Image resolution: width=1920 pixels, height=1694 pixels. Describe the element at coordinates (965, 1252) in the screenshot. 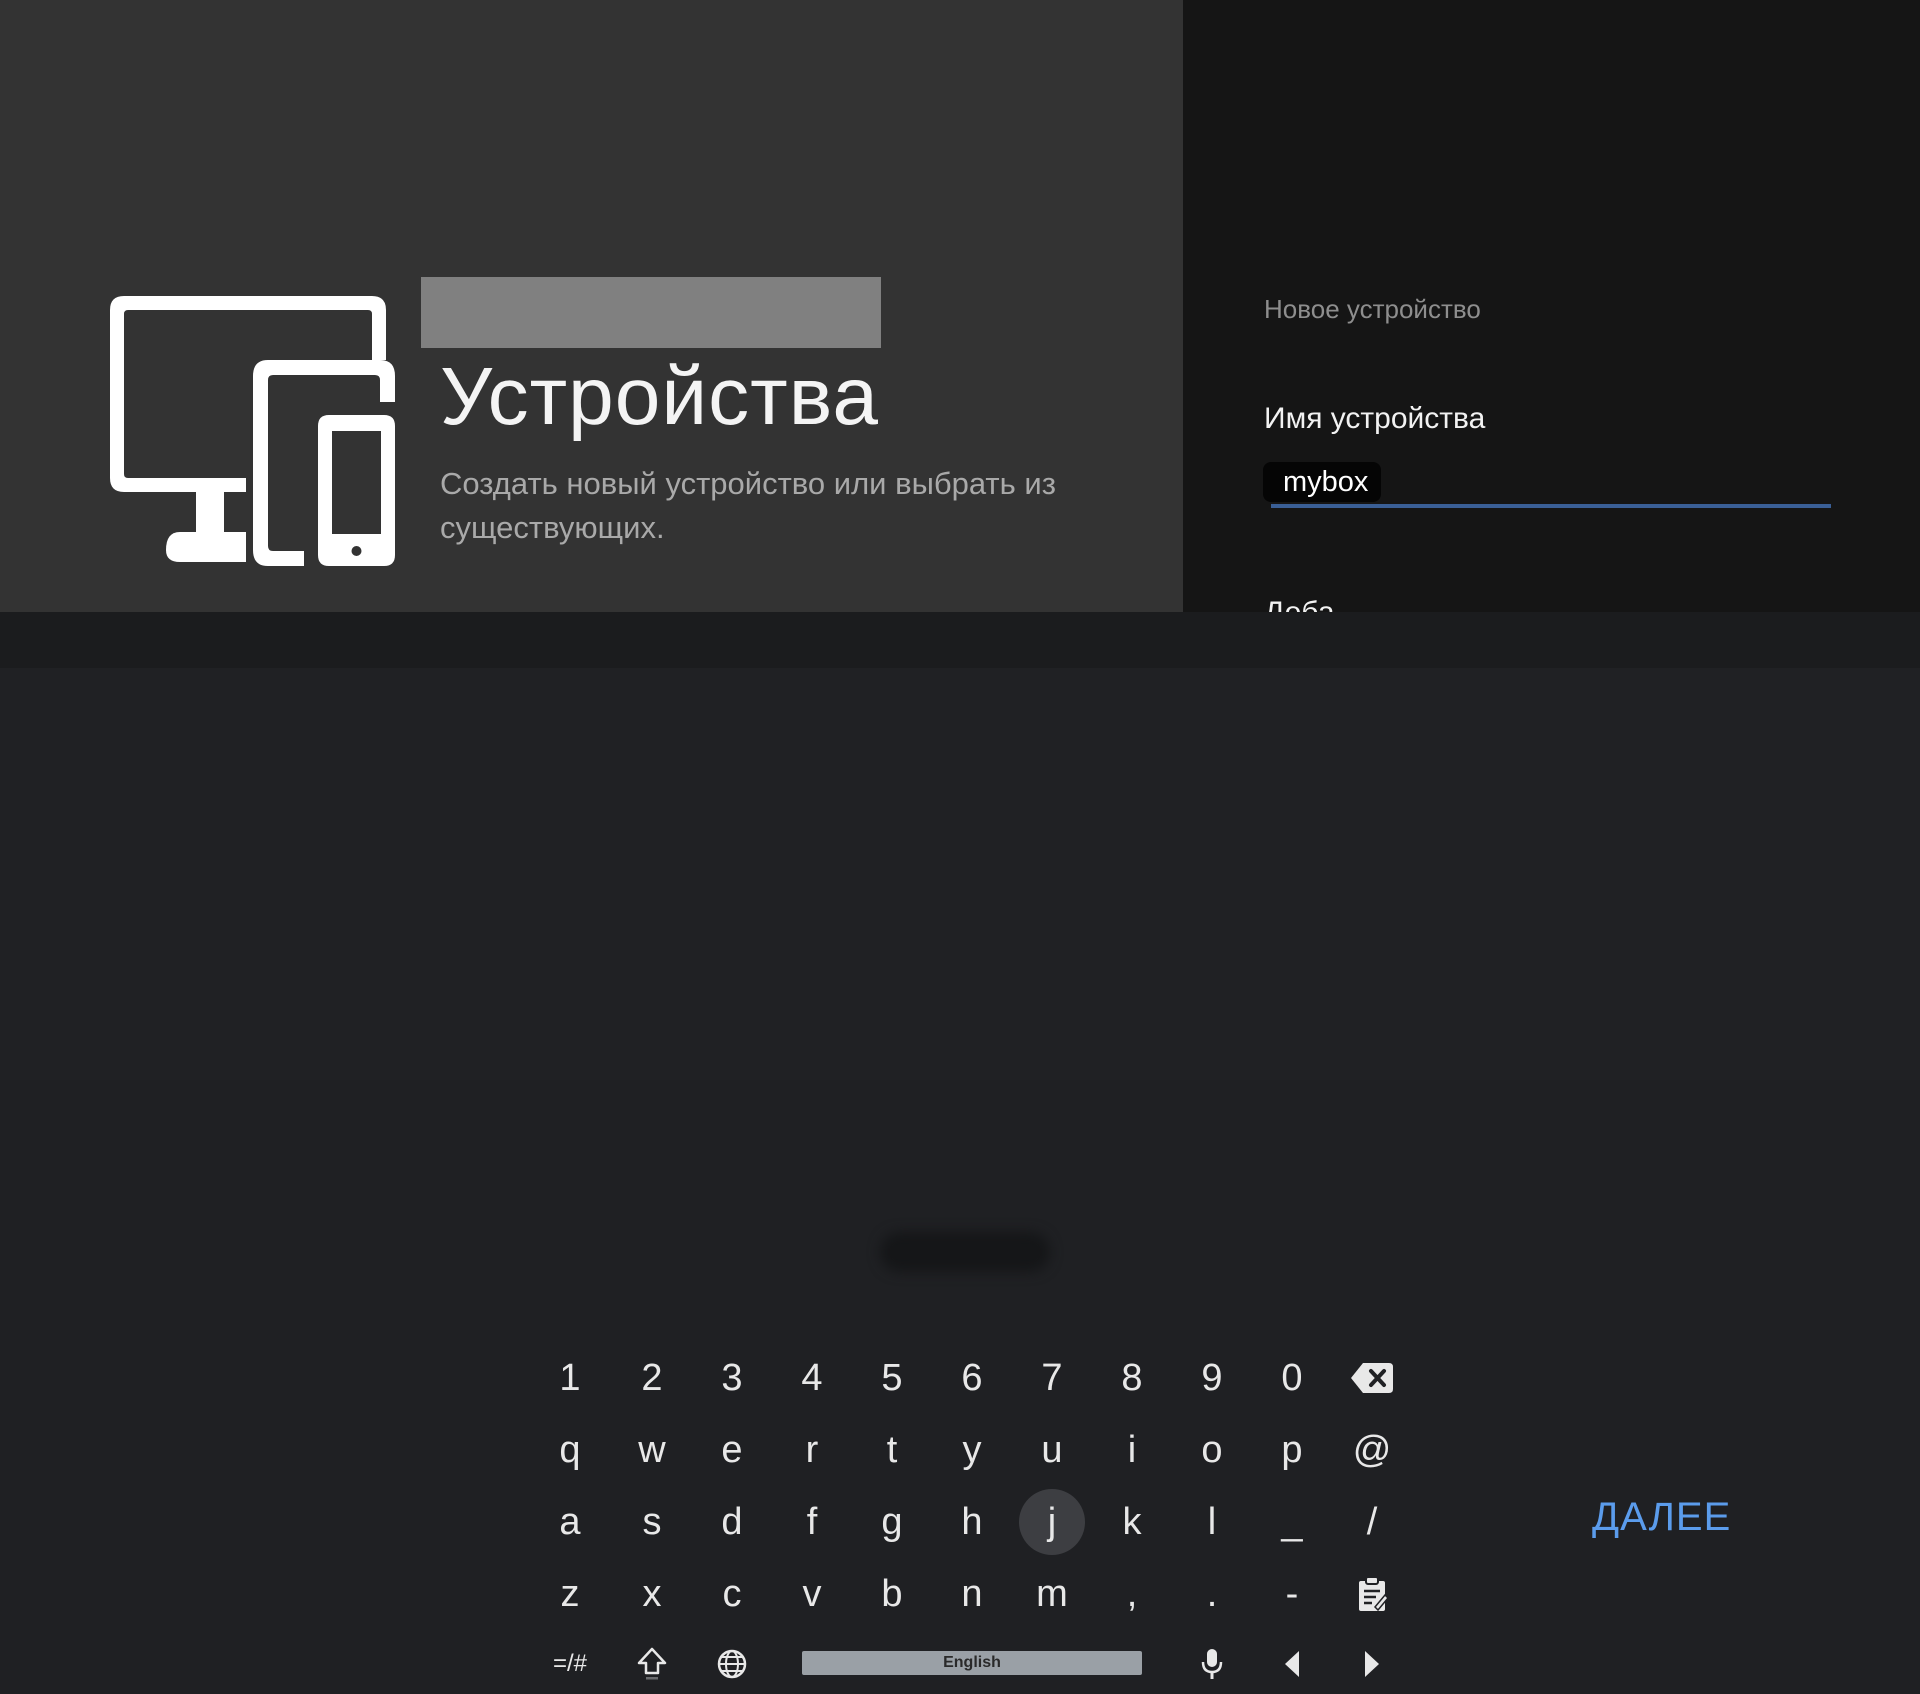

I see `suggestion-shadow` at that location.